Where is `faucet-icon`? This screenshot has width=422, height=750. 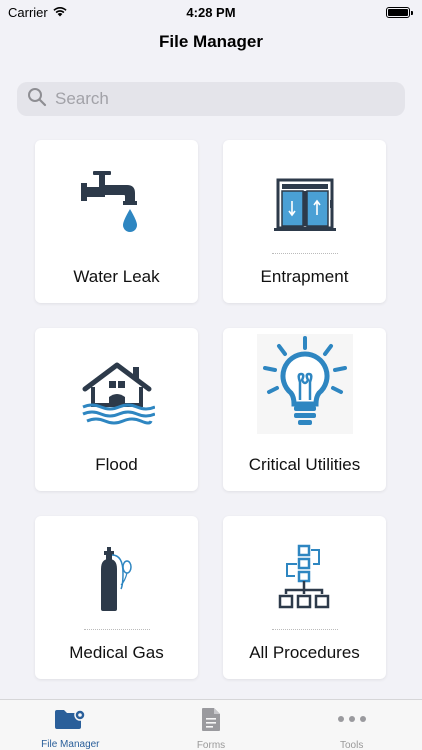
faucet-icon is located at coordinates (116, 204).